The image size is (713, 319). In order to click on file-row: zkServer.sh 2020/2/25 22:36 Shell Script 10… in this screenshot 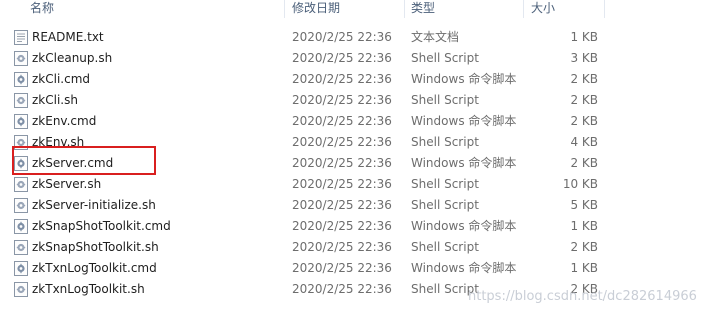, I will do `click(356, 184)`.